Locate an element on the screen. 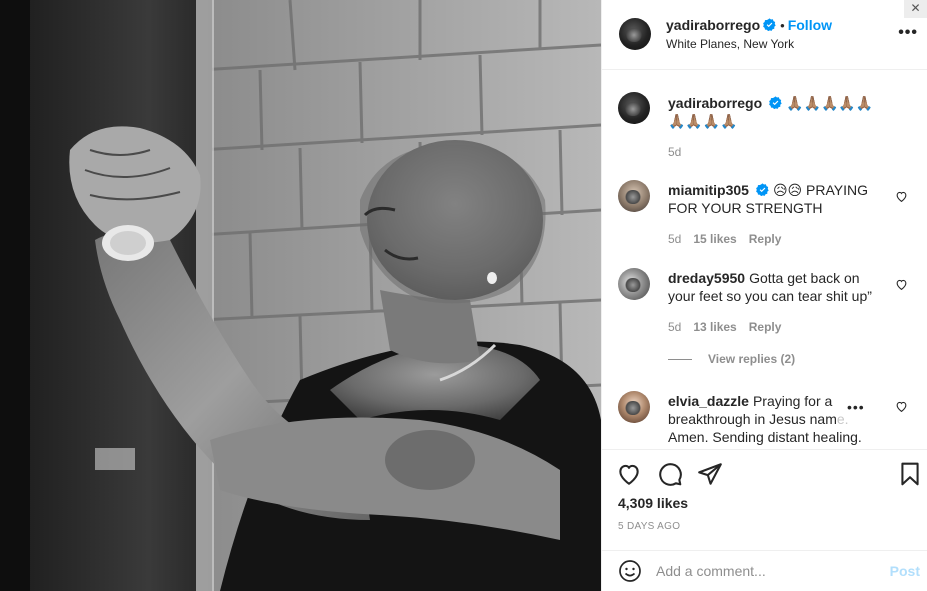 Image resolution: width=927 pixels, height=591 pixels. view-replies-button: View replies (2) is located at coordinates (731, 359).